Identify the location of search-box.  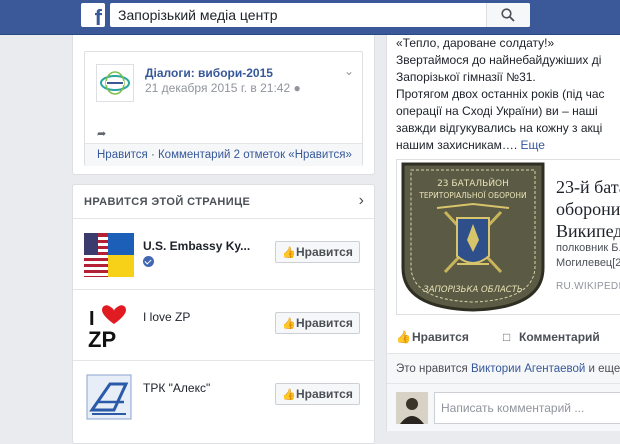
(320, 15).